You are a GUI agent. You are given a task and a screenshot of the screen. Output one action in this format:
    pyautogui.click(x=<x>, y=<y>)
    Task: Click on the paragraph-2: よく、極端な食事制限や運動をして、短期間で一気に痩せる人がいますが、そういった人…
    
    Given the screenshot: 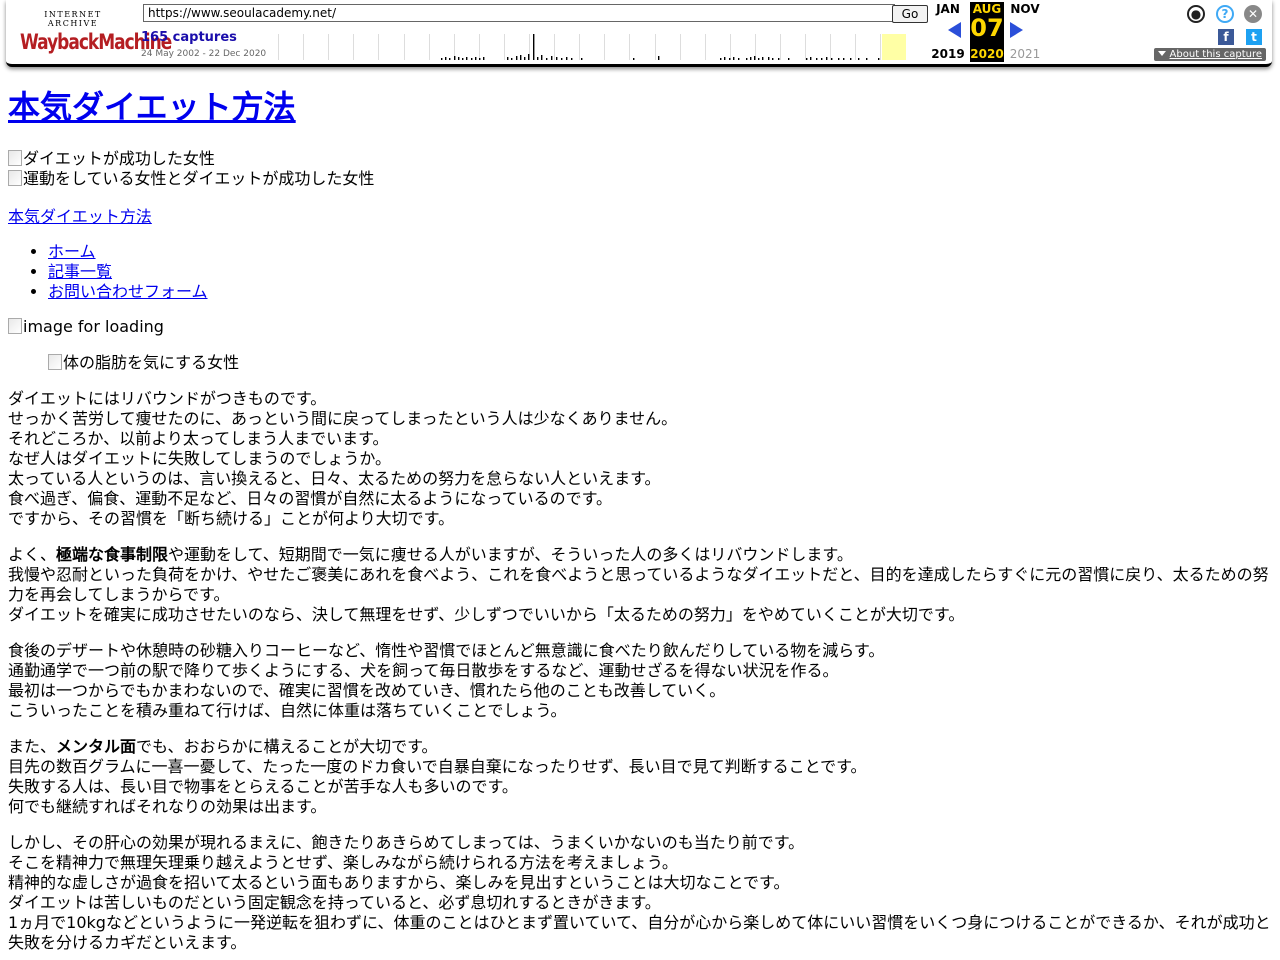 What is the action you would take?
    pyautogui.click(x=642, y=585)
    